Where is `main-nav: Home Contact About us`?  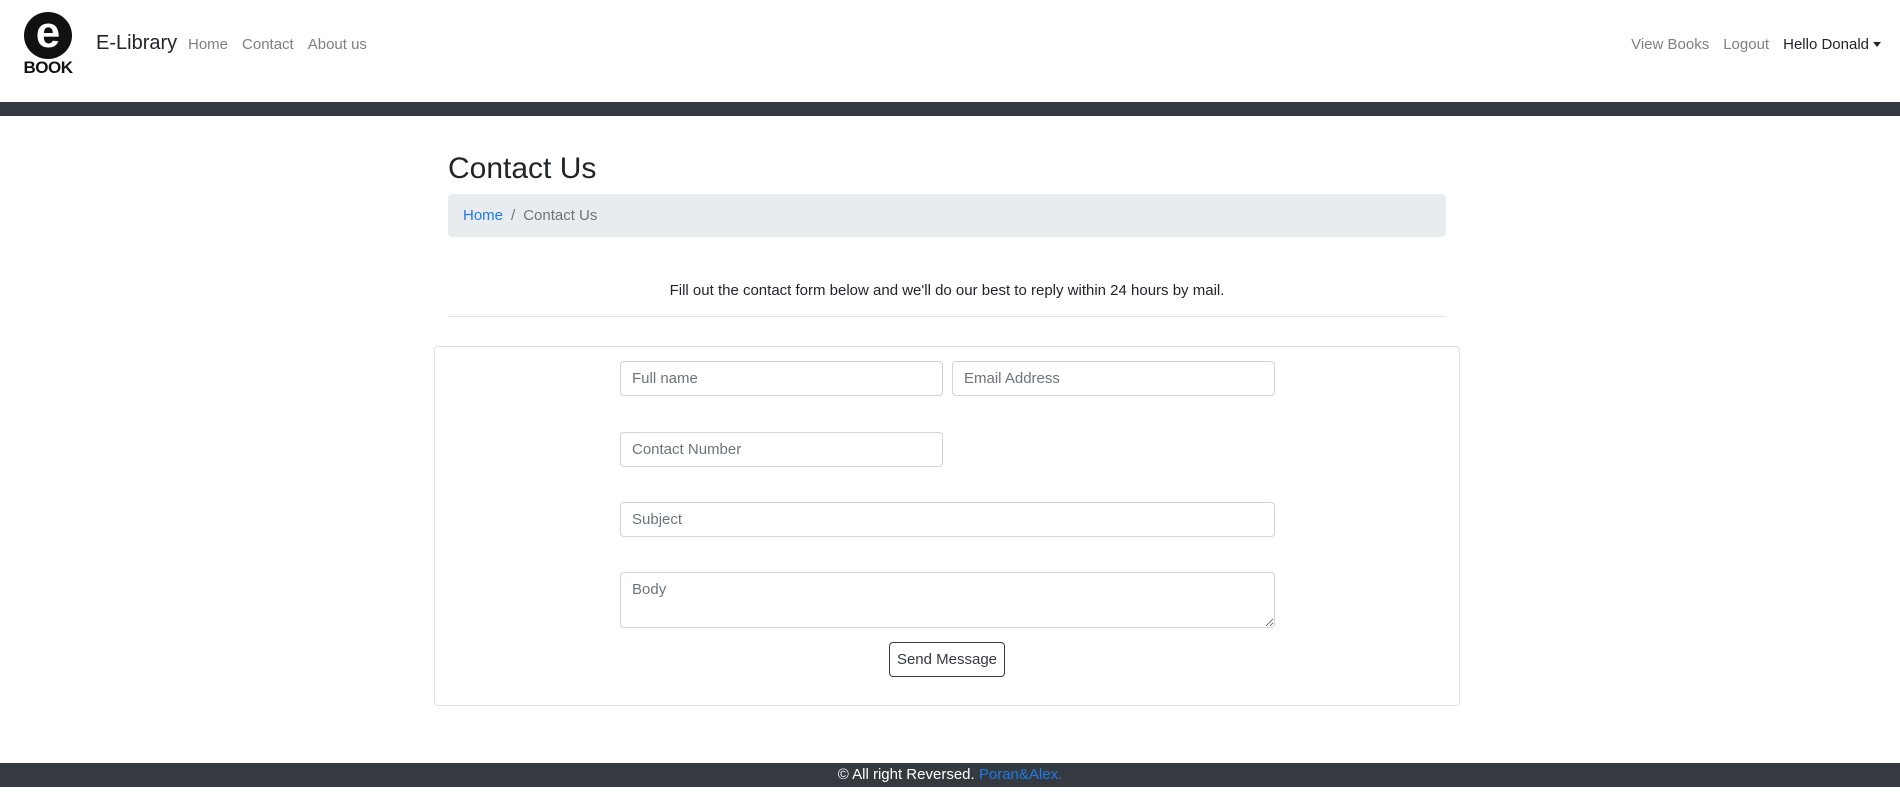
main-nav: Home Contact About us is located at coordinates (281, 44).